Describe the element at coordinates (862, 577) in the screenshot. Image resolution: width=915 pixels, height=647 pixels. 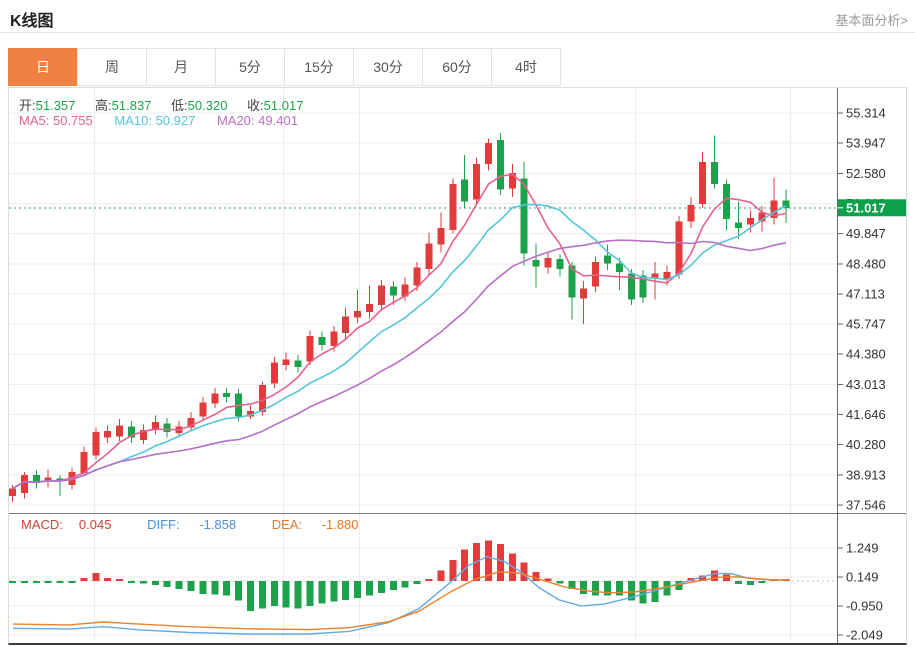
I see `macd-axis-label: 0.149` at that location.